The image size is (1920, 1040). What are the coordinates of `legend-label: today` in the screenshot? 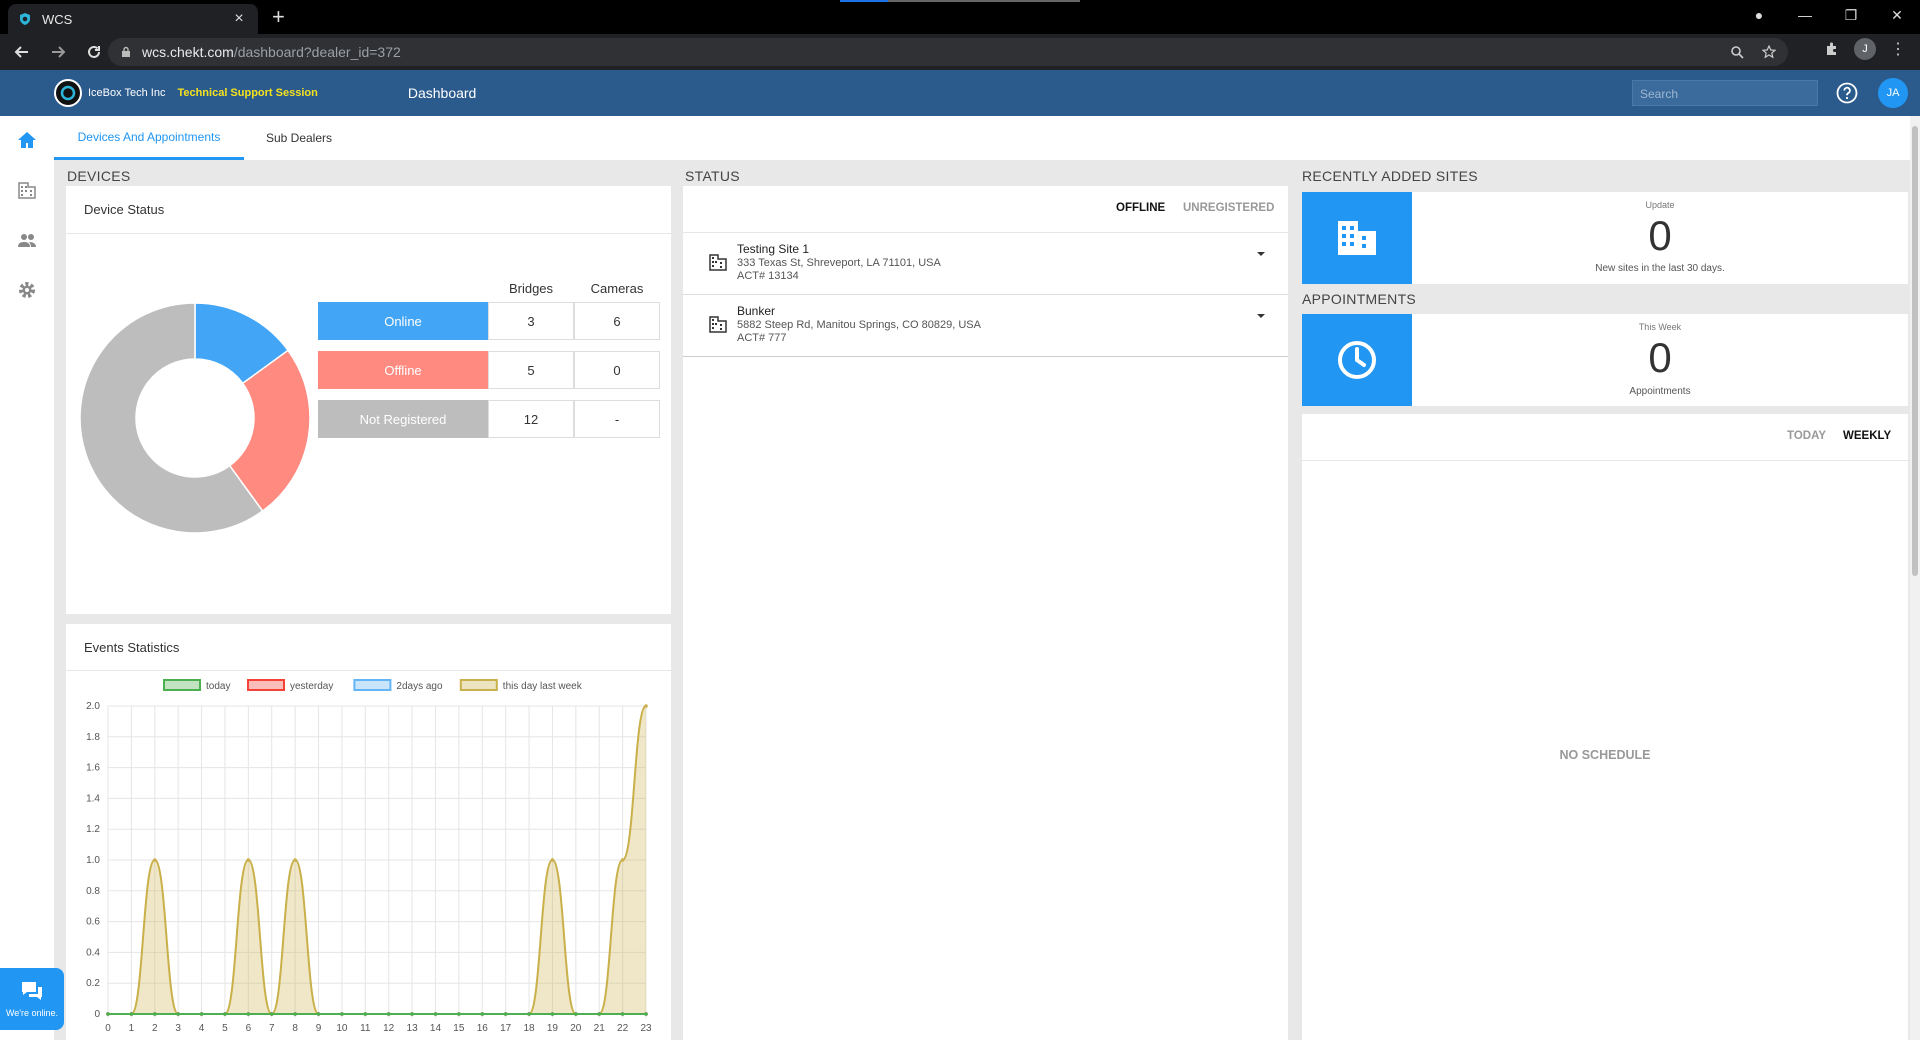 It's located at (218, 686).